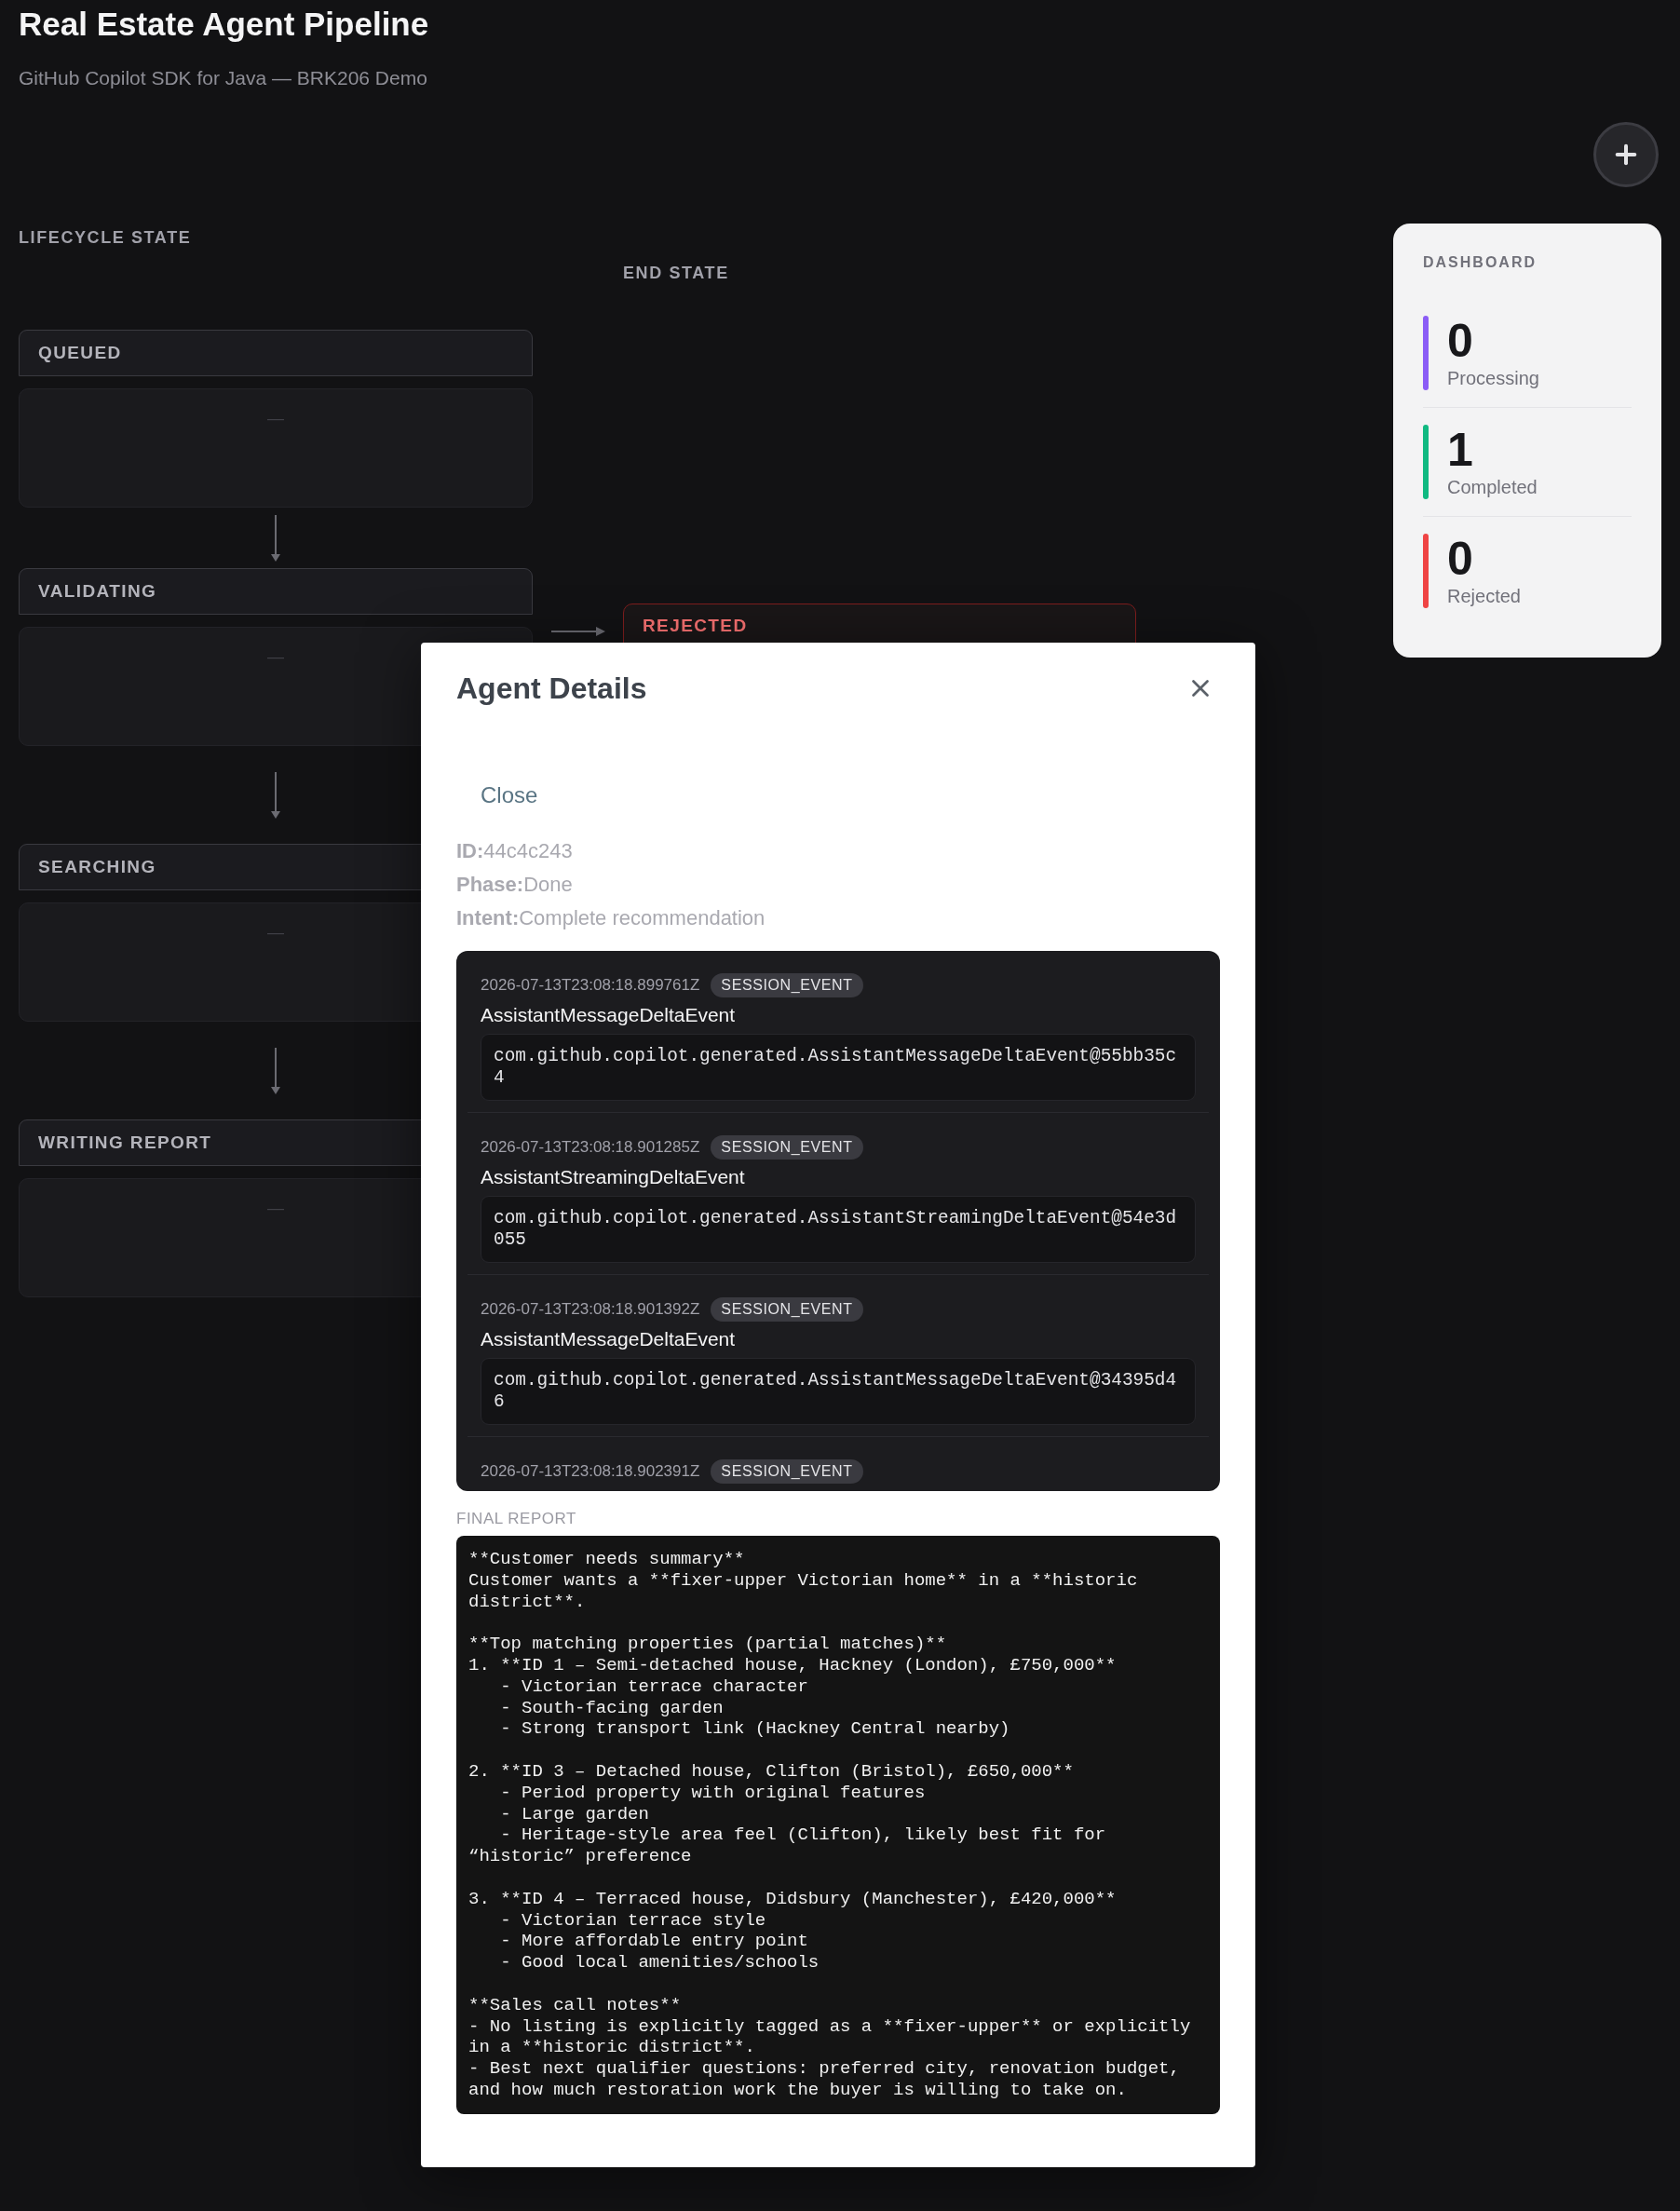 This screenshot has width=1680, height=2211. Describe the element at coordinates (676, 273) in the screenshot. I see `section-heading: END STATE` at that location.